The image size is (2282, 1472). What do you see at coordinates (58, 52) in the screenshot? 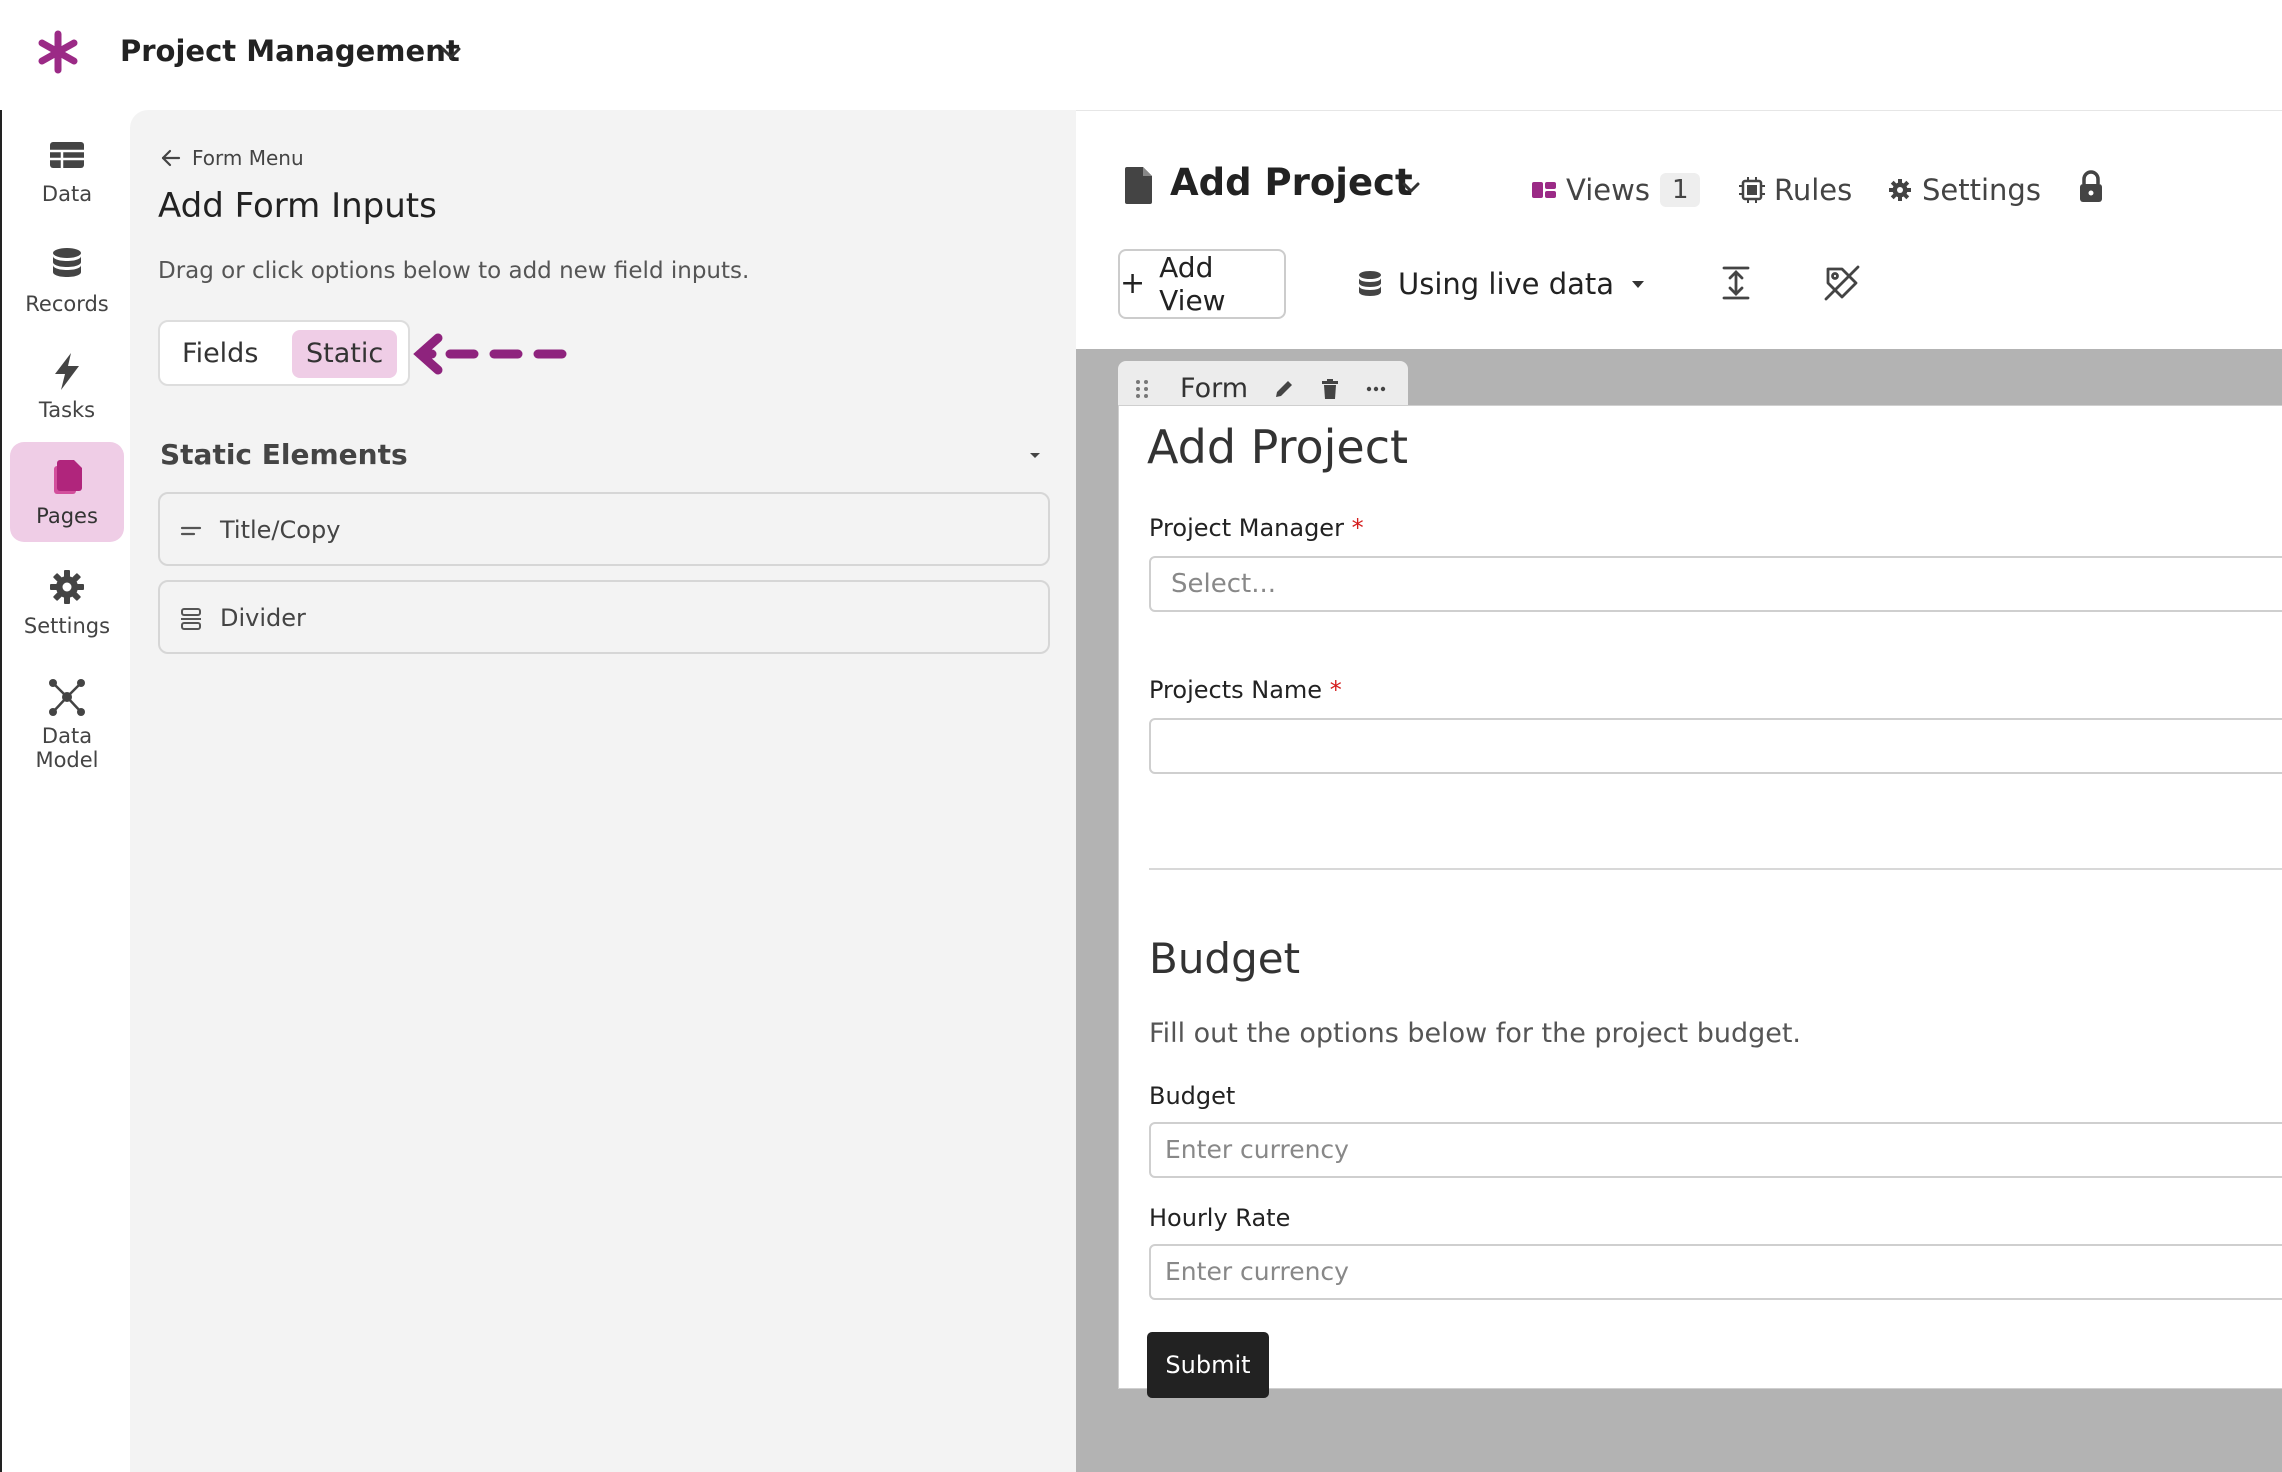
I see `asterisk-logo-icon` at bounding box center [58, 52].